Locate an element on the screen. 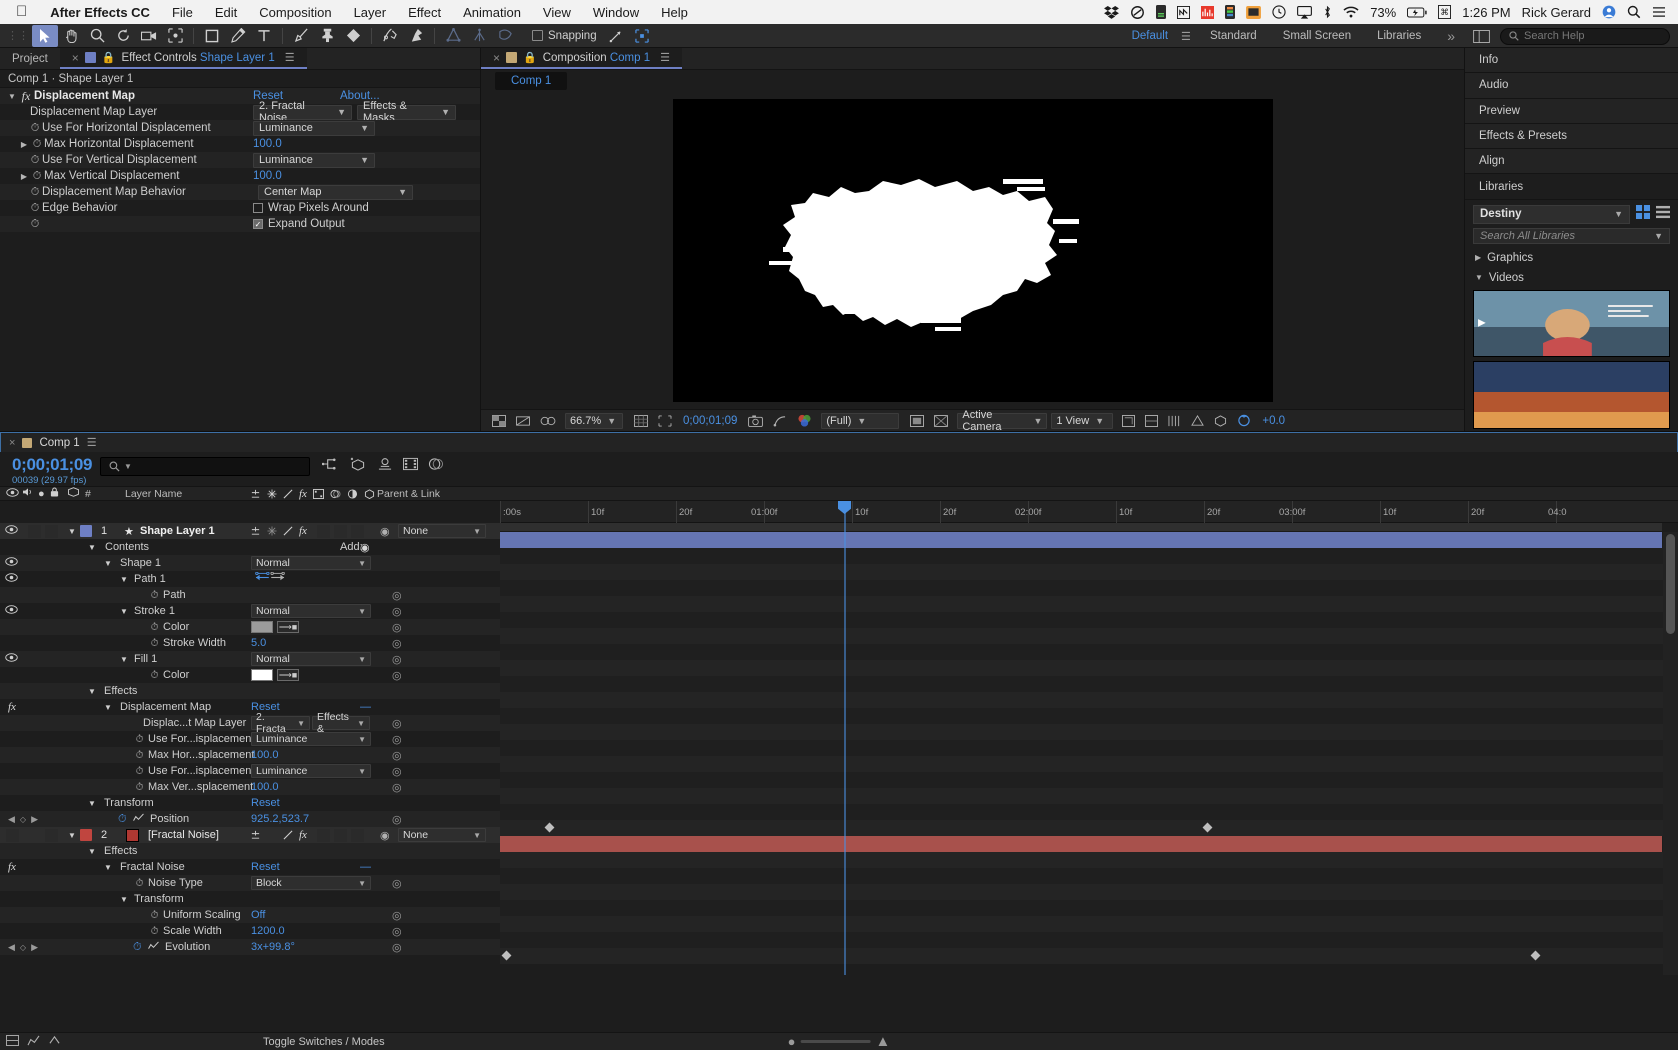  motion-blur-icon is located at coordinates (436, 465).